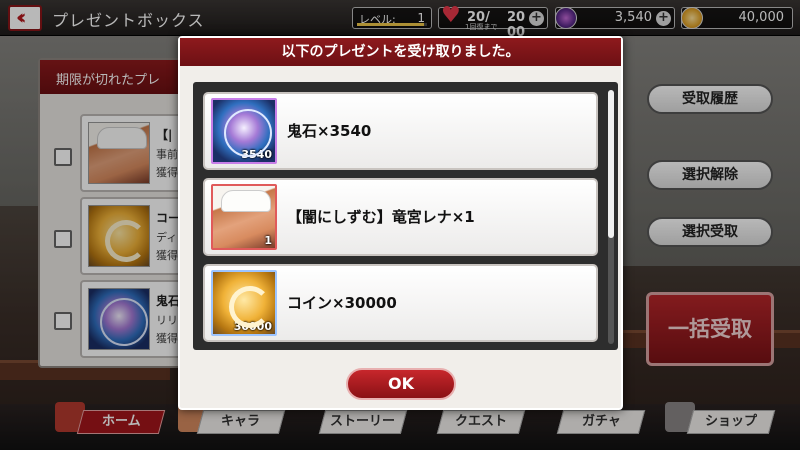  Describe the element at coordinates (611, 164) in the screenshot. I see `scrollbar-thumb` at that location.